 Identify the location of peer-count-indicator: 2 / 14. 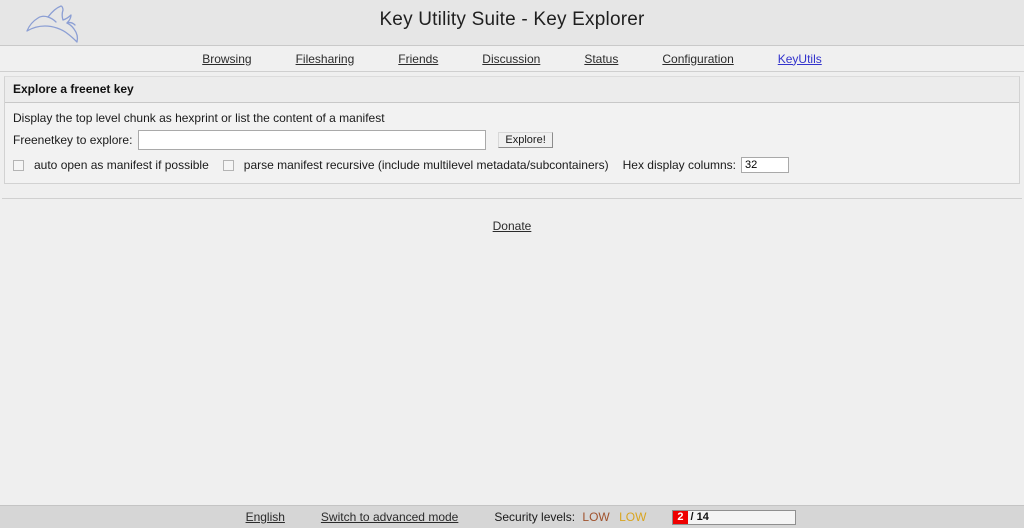
(734, 517).